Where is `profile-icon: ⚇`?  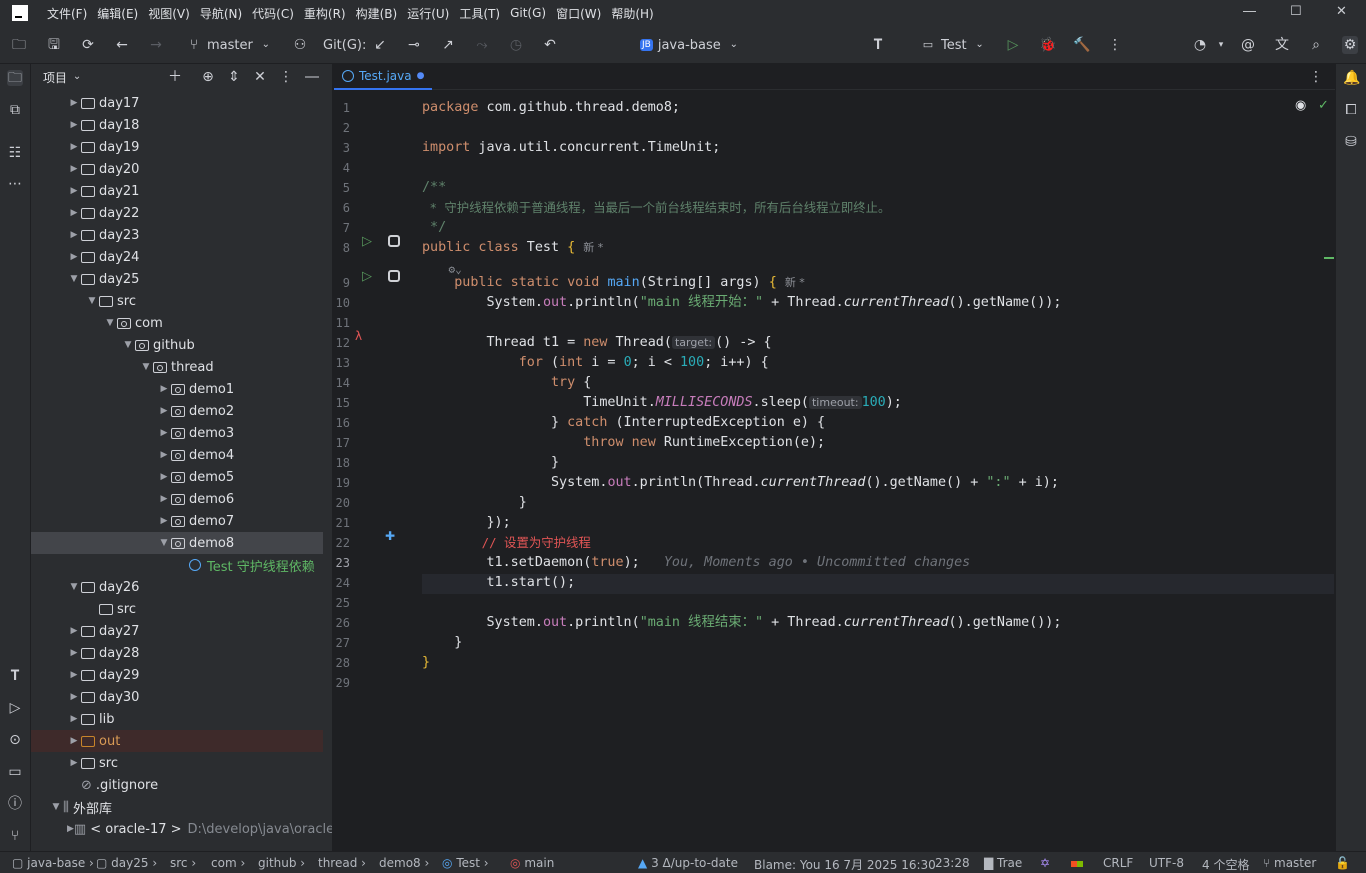 profile-icon: ⚇ is located at coordinates (300, 45).